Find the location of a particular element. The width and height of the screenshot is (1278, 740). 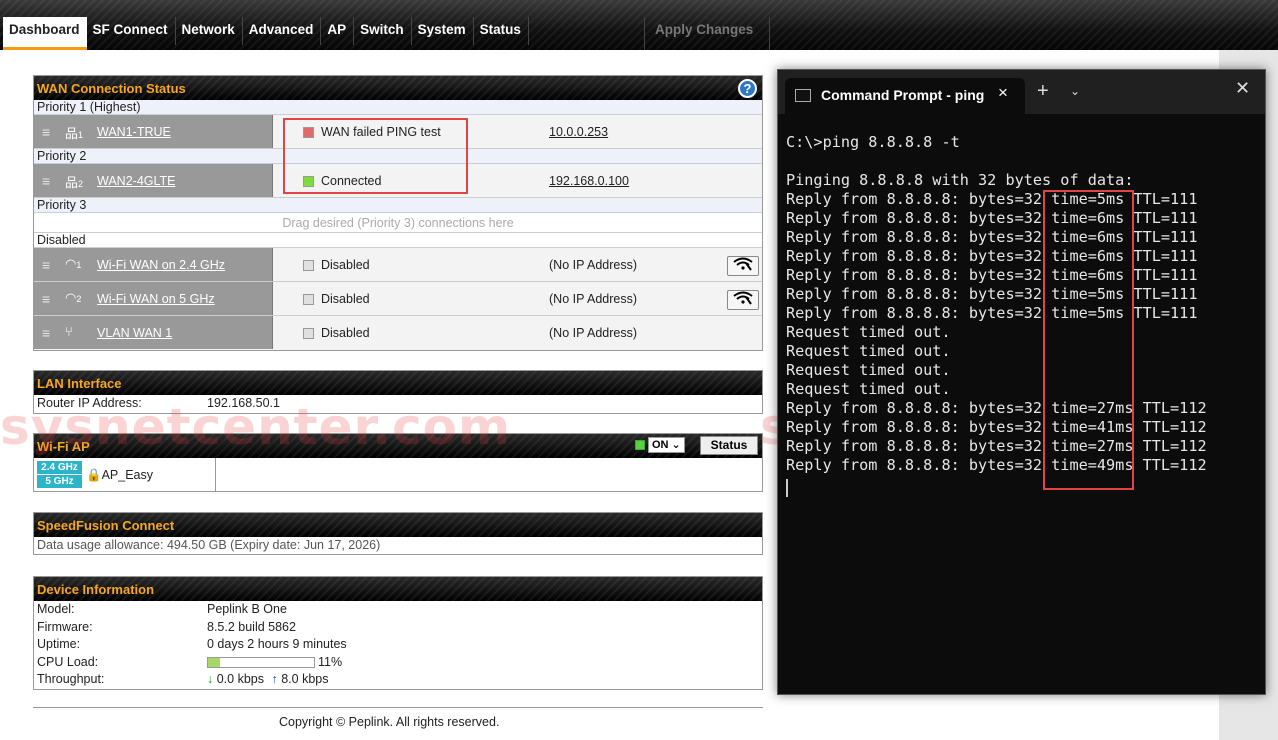

window-close-icon: ✕ is located at coordinates (1242, 88).